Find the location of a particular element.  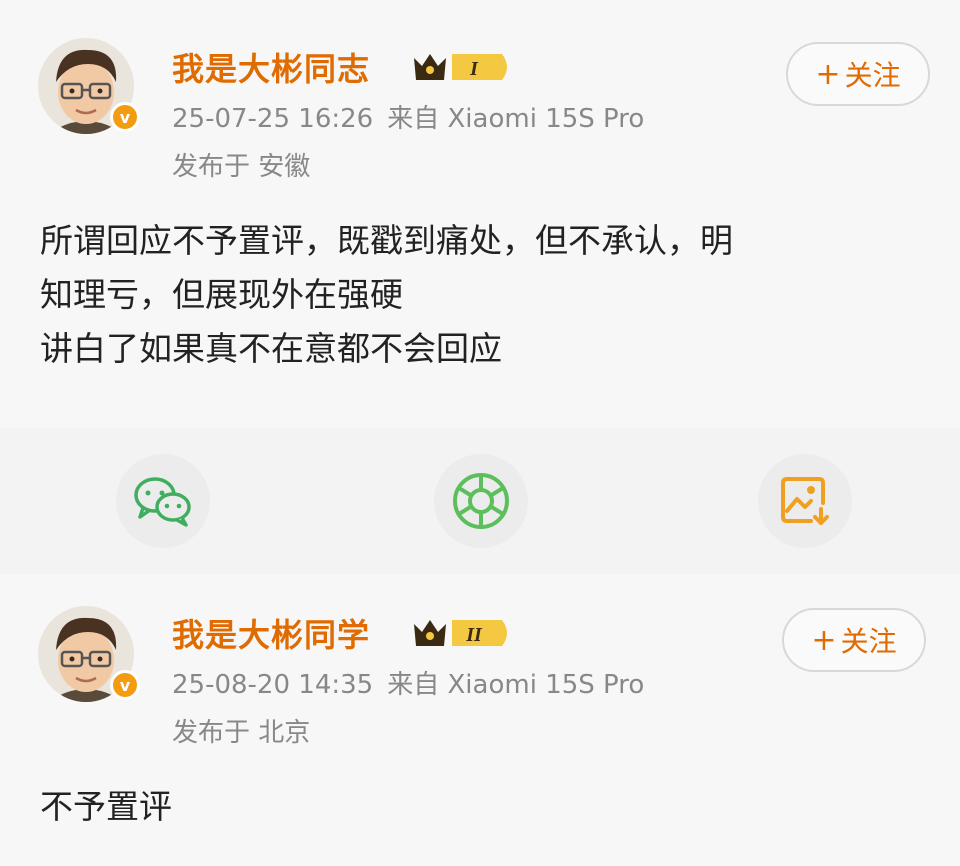

moments-icon is located at coordinates (481, 501).